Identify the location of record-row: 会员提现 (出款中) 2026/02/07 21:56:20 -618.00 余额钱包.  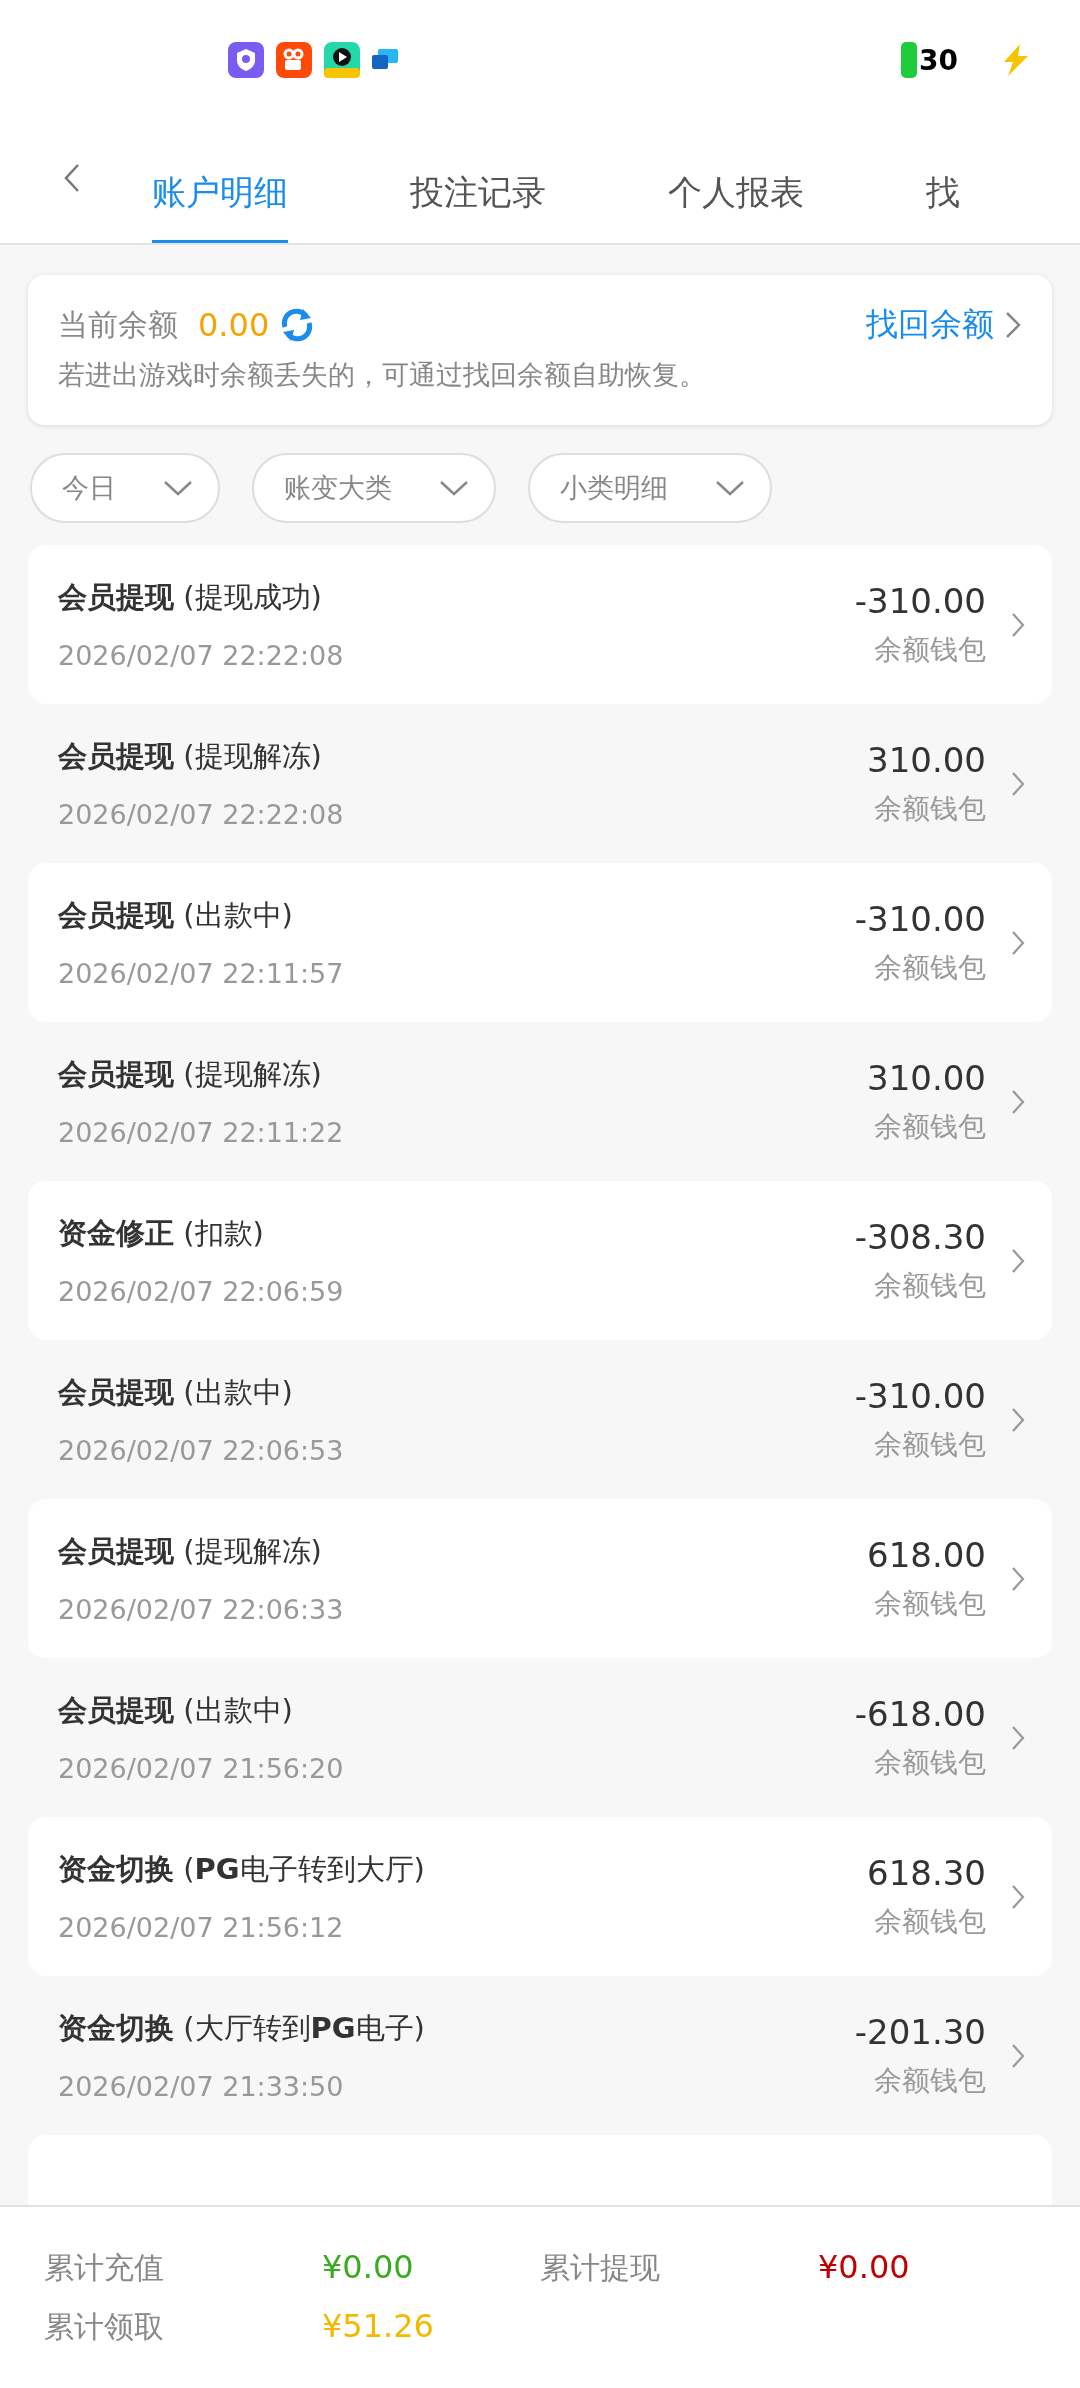
(540, 1737).